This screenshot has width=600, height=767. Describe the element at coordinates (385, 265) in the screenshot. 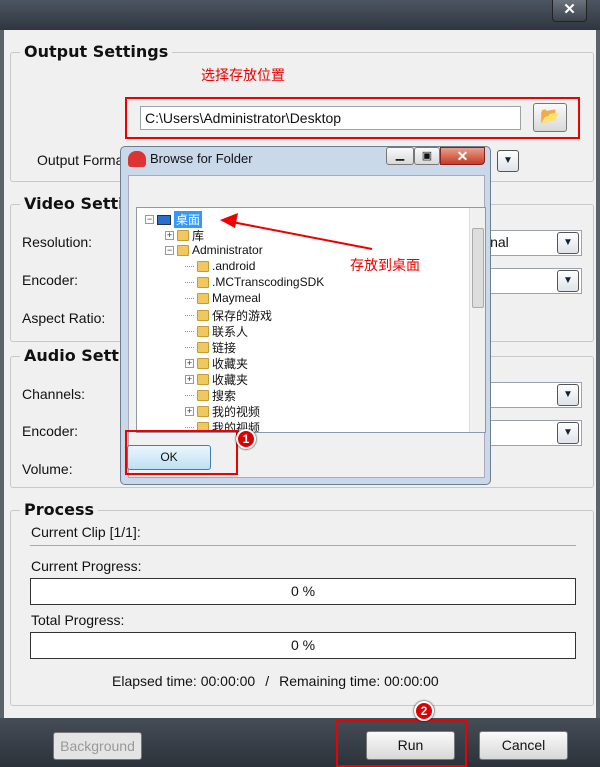

I see `annotation-save-to-desktop: 存放到桌面` at that location.